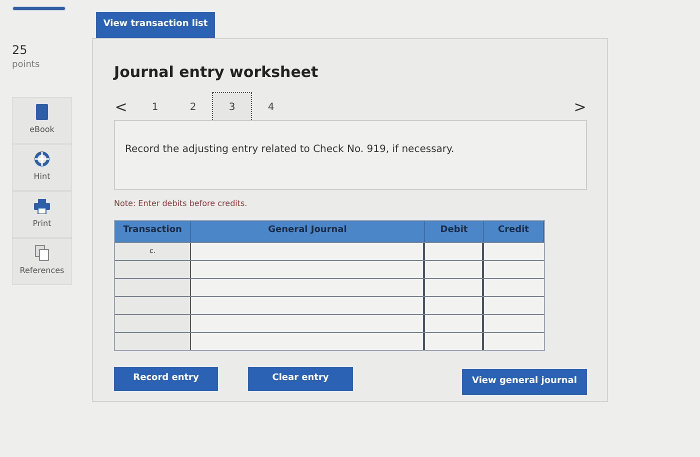 This screenshot has width=700, height=457. I want to click on tool-button: Hint, so click(42, 167).